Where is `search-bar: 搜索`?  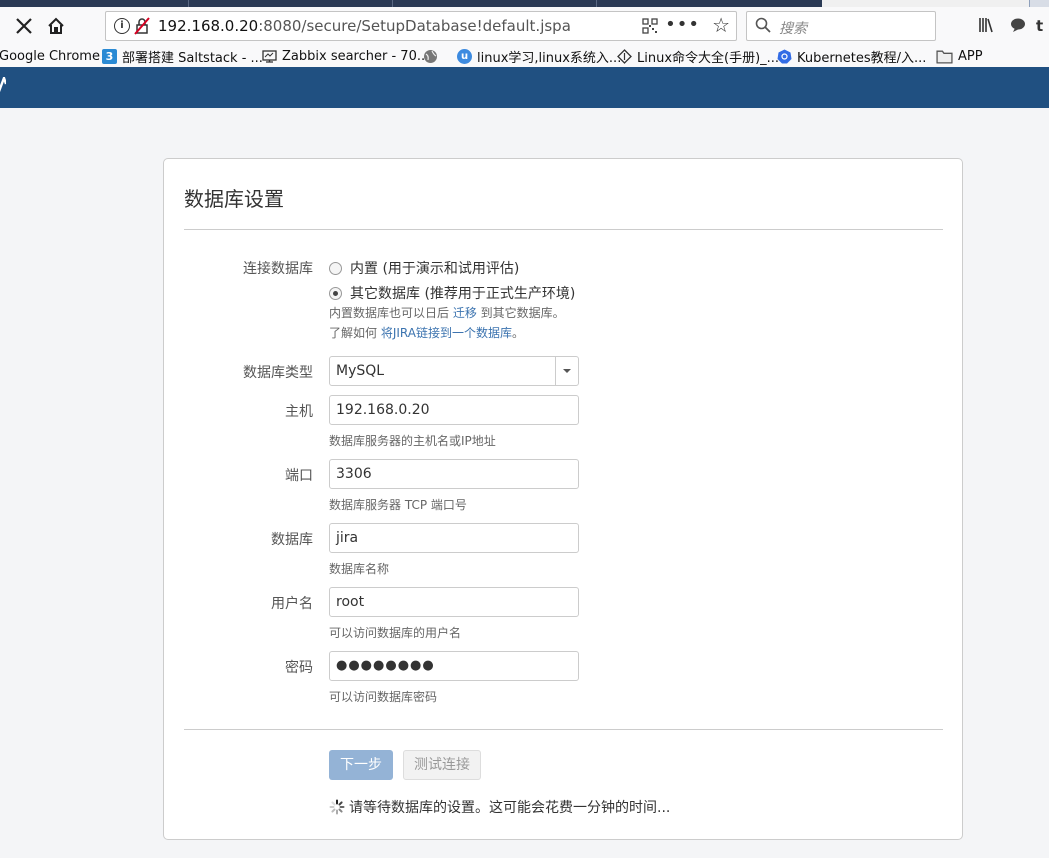 search-bar: 搜索 is located at coordinates (841, 26).